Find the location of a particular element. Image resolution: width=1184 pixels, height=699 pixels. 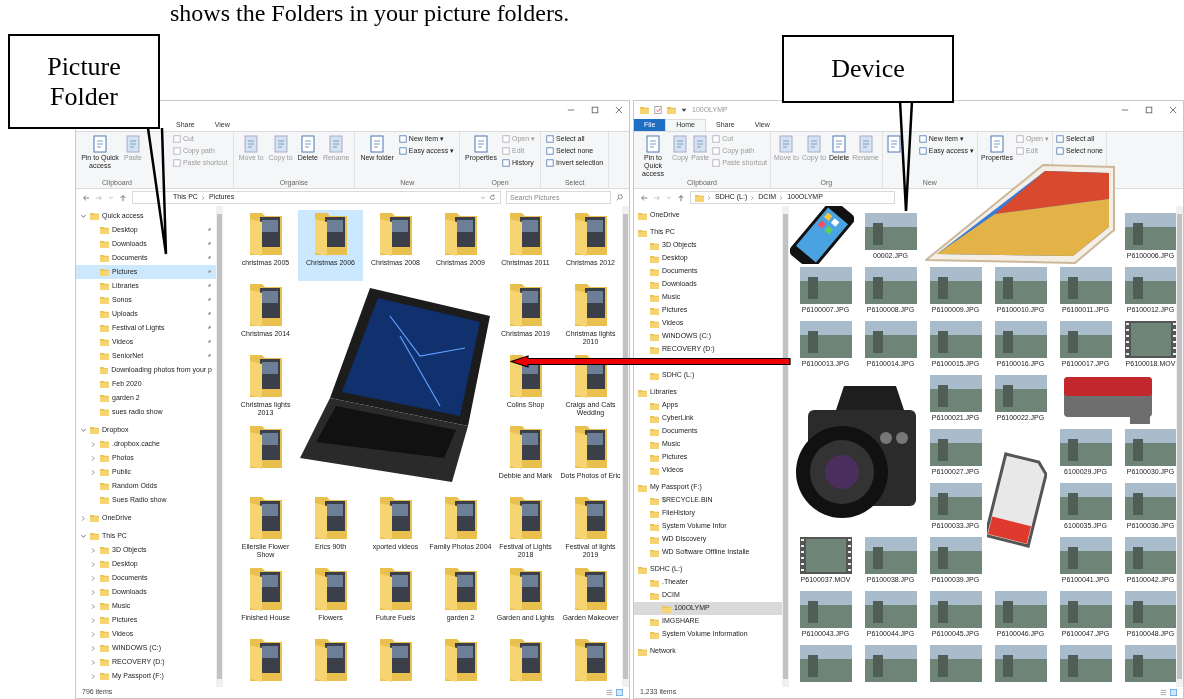

smartphone-drawing is located at coordinates (822, 235).